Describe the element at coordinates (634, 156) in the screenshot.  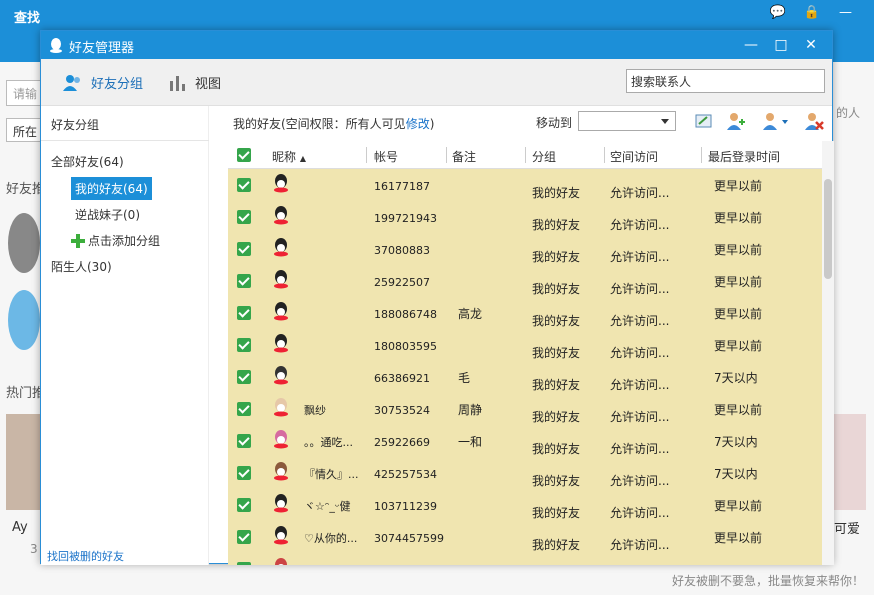
I see `col-space-access: 空间访问` at that location.